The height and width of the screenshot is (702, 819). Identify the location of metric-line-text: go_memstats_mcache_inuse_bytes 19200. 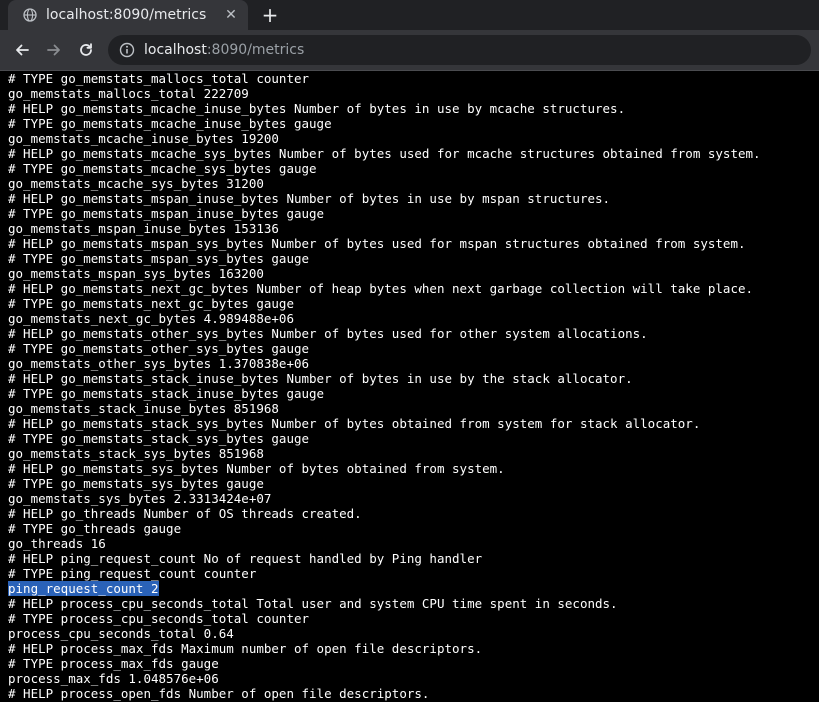
(143, 138).